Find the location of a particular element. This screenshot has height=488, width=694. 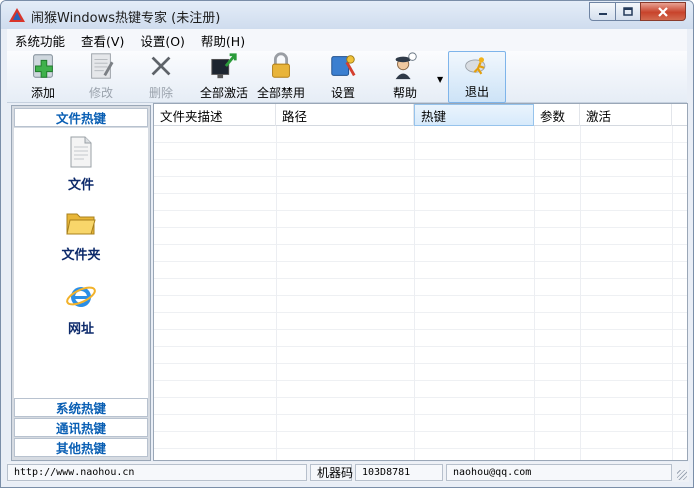

add-label: 添加 is located at coordinates (42, 93).